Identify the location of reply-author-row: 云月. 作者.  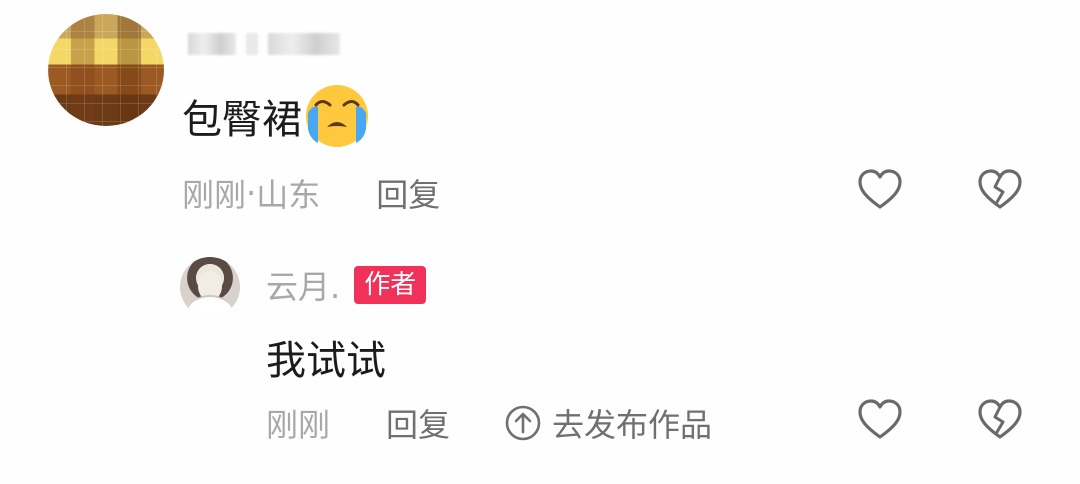
(346, 285).